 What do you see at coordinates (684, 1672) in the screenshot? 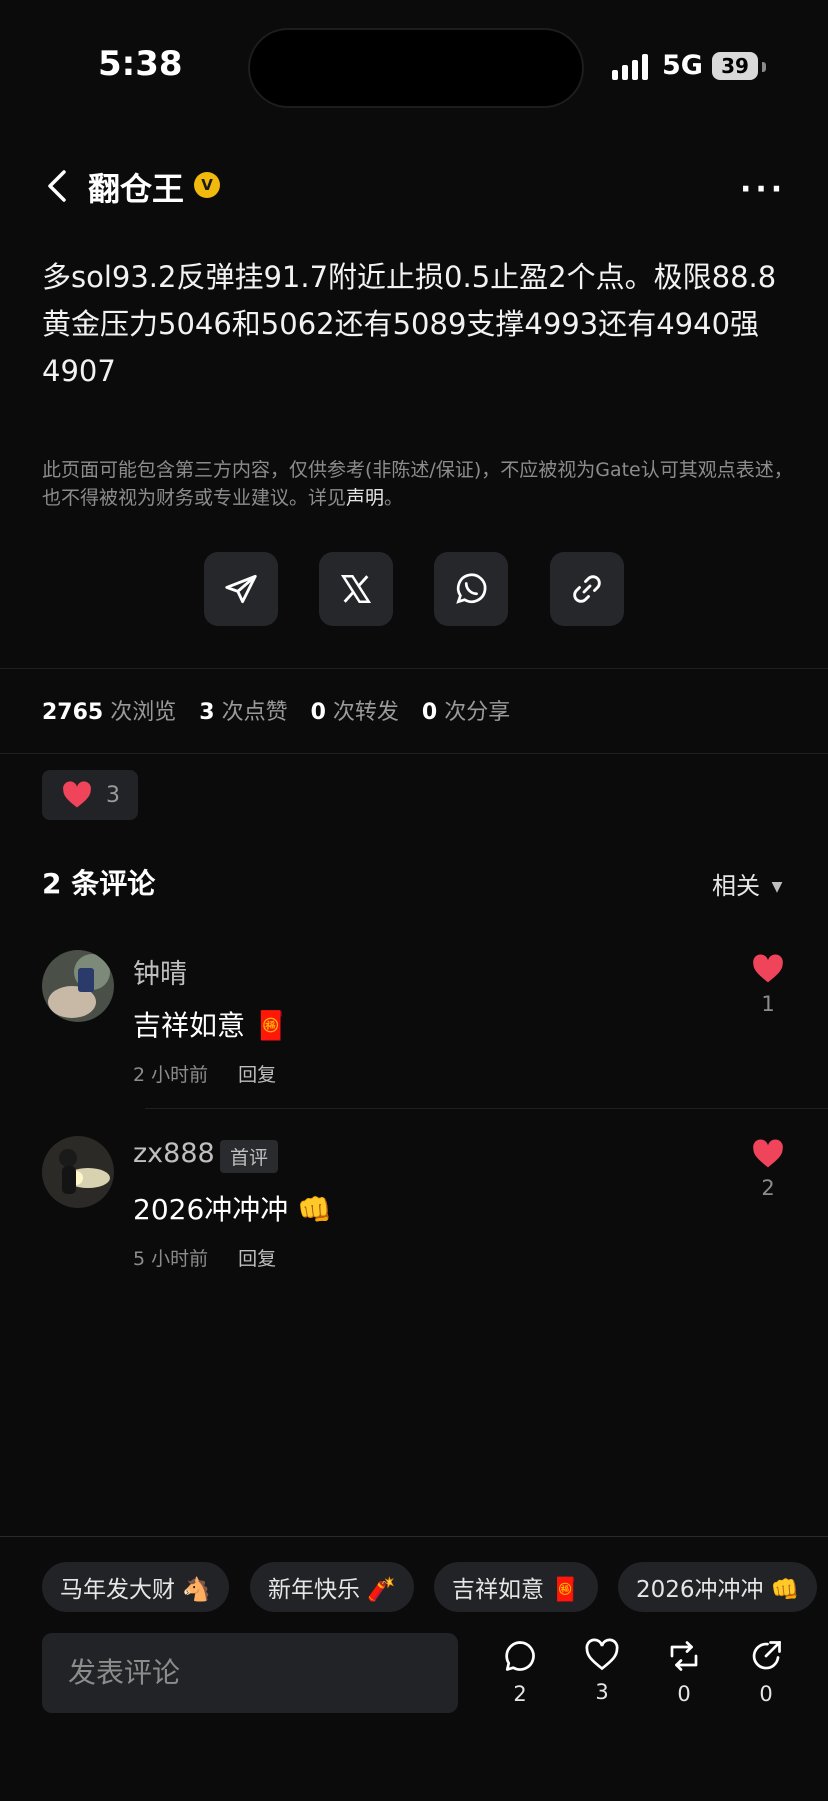
I see `repost-action: 0` at bounding box center [684, 1672].